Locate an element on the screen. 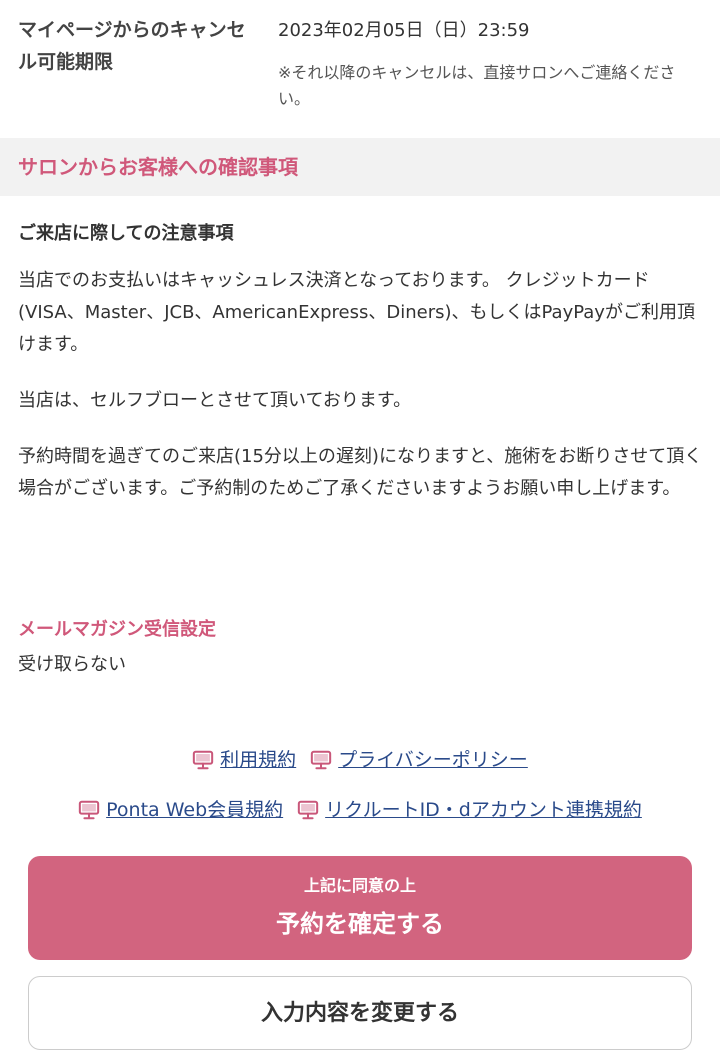 Image resolution: width=720 pixels, height=1060 pixels. change-input-label: 入力内容を変更する is located at coordinates (359, 1012).